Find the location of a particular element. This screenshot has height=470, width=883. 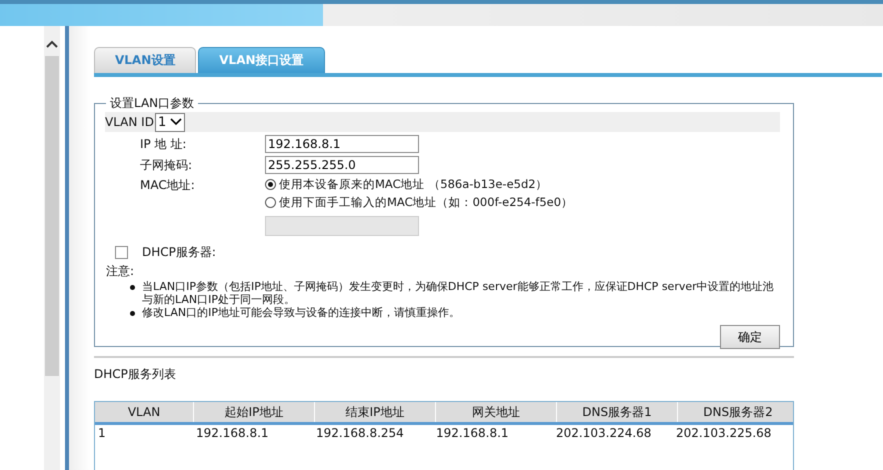

input-field: 255.255.255.0 is located at coordinates (342, 165).